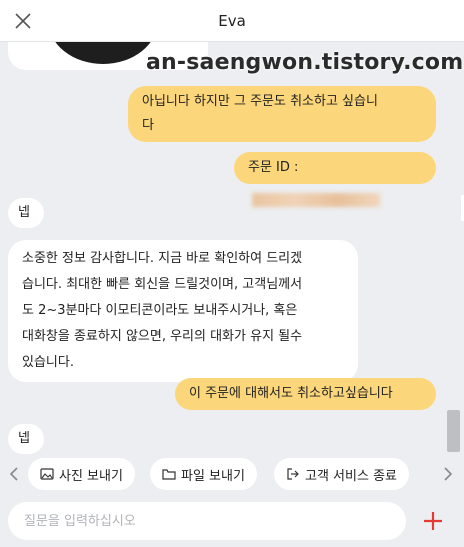 Image resolution: width=464 pixels, height=547 pixels. I want to click on chevron-left-icon, so click(13, 474).